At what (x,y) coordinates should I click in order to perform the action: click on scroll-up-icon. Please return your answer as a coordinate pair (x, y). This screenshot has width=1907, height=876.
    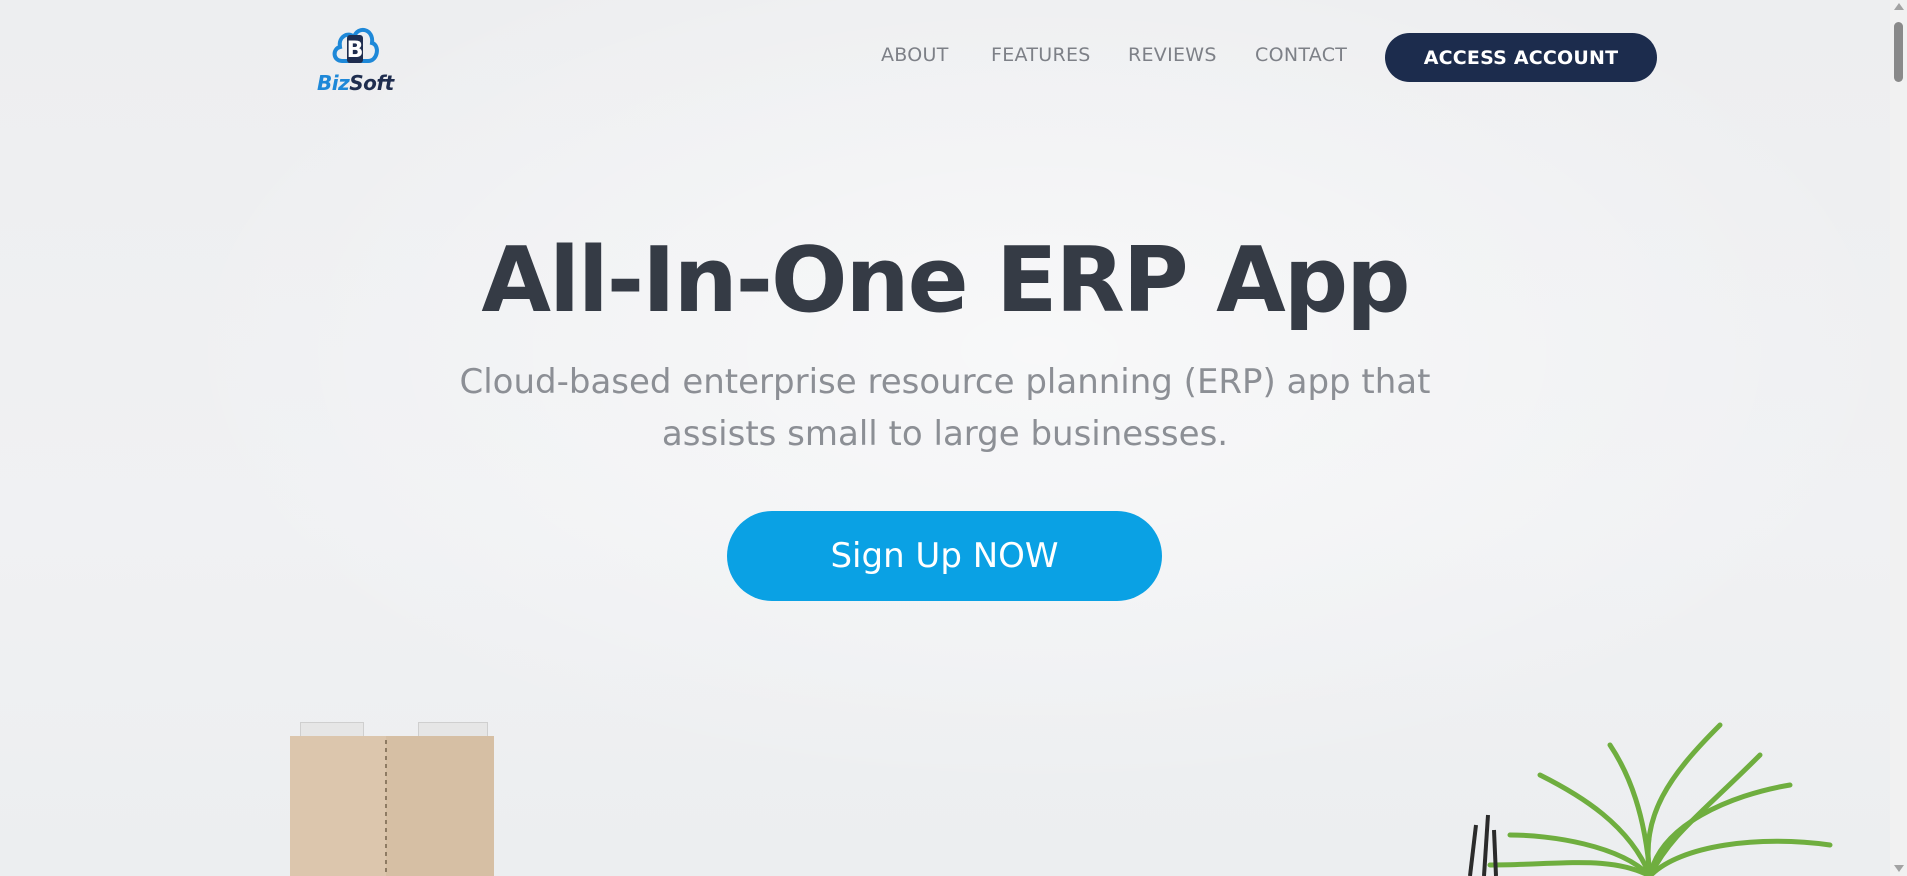
    Looking at the image, I should click on (1899, 6).